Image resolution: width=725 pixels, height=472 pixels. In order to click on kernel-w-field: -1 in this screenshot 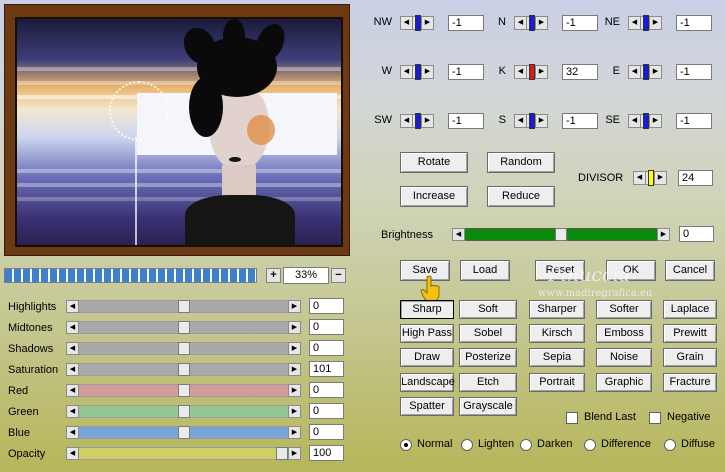, I will do `click(466, 72)`.